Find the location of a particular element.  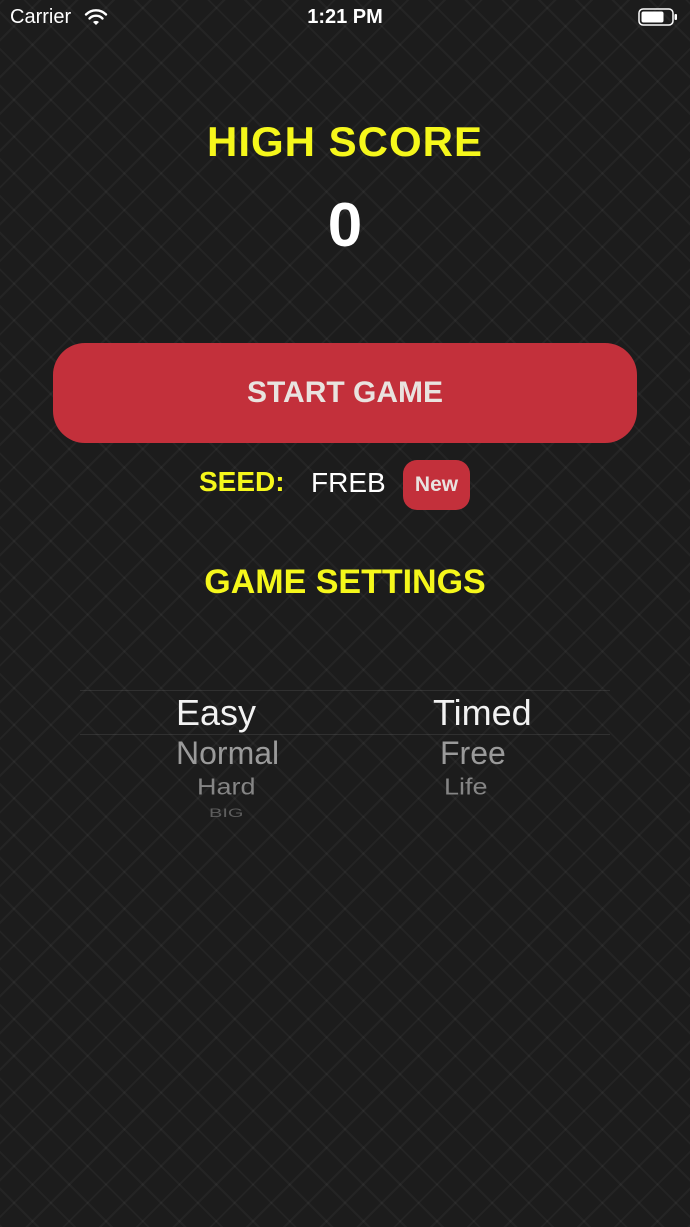

difficulty-option-hard: Hard is located at coordinates (226, 787).